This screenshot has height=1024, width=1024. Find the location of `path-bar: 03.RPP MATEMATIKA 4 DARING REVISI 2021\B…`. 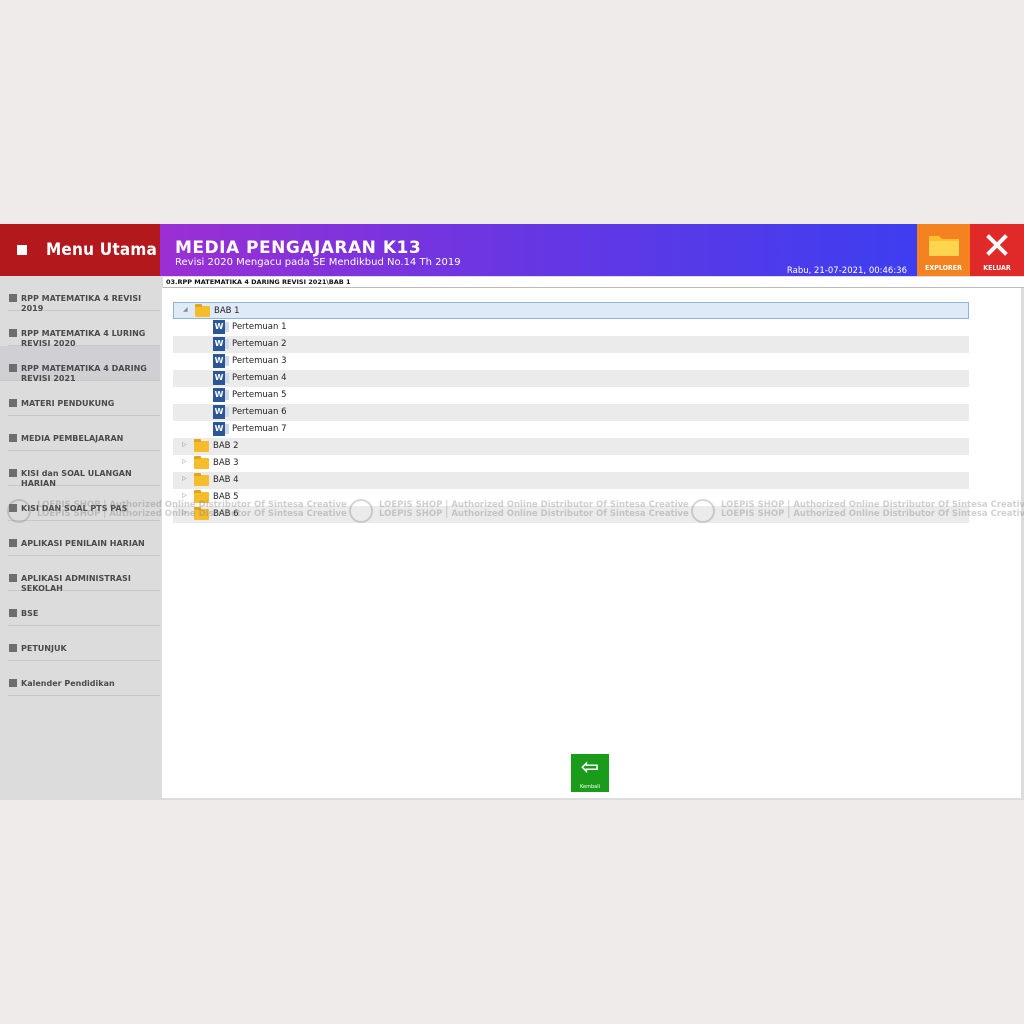

path-bar: 03.RPP MATEMATIKA 4 DARING REVISI 2021\B… is located at coordinates (593, 282).